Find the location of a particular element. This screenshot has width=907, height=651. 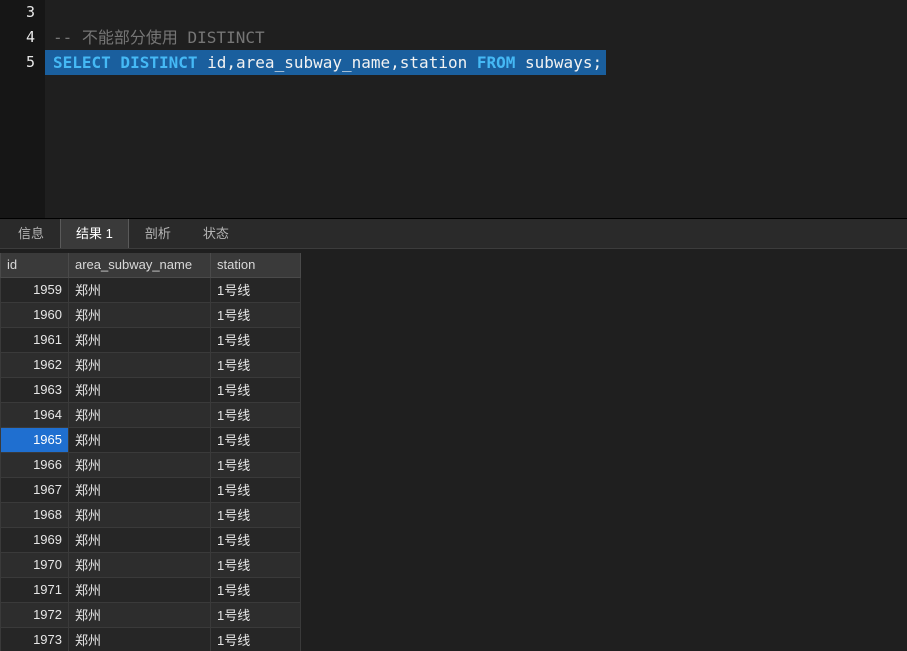

cell-id: 1963 is located at coordinates (34, 389).